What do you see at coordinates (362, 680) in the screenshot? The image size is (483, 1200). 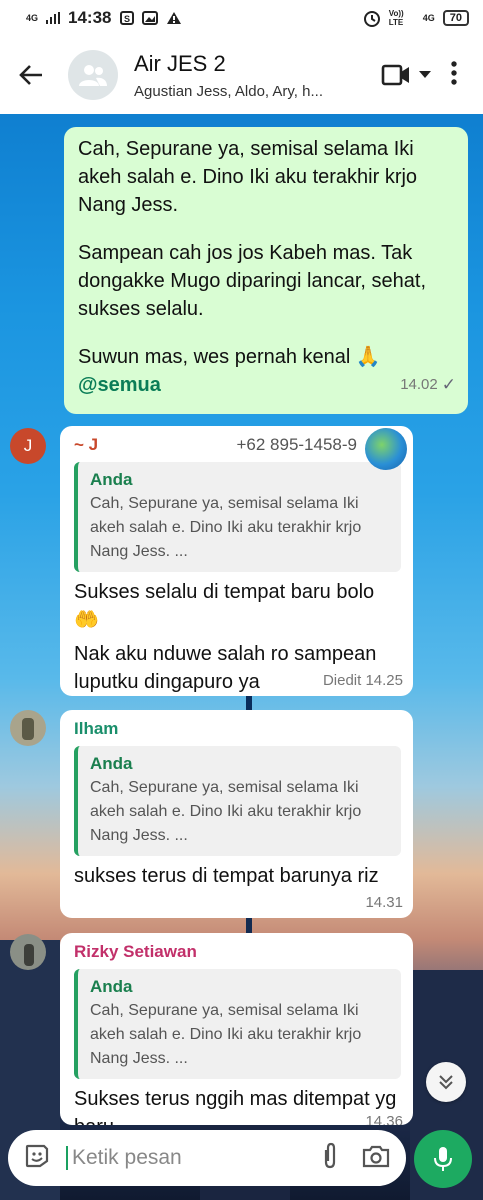 I see `message-time: Diedit 14.25` at bounding box center [362, 680].